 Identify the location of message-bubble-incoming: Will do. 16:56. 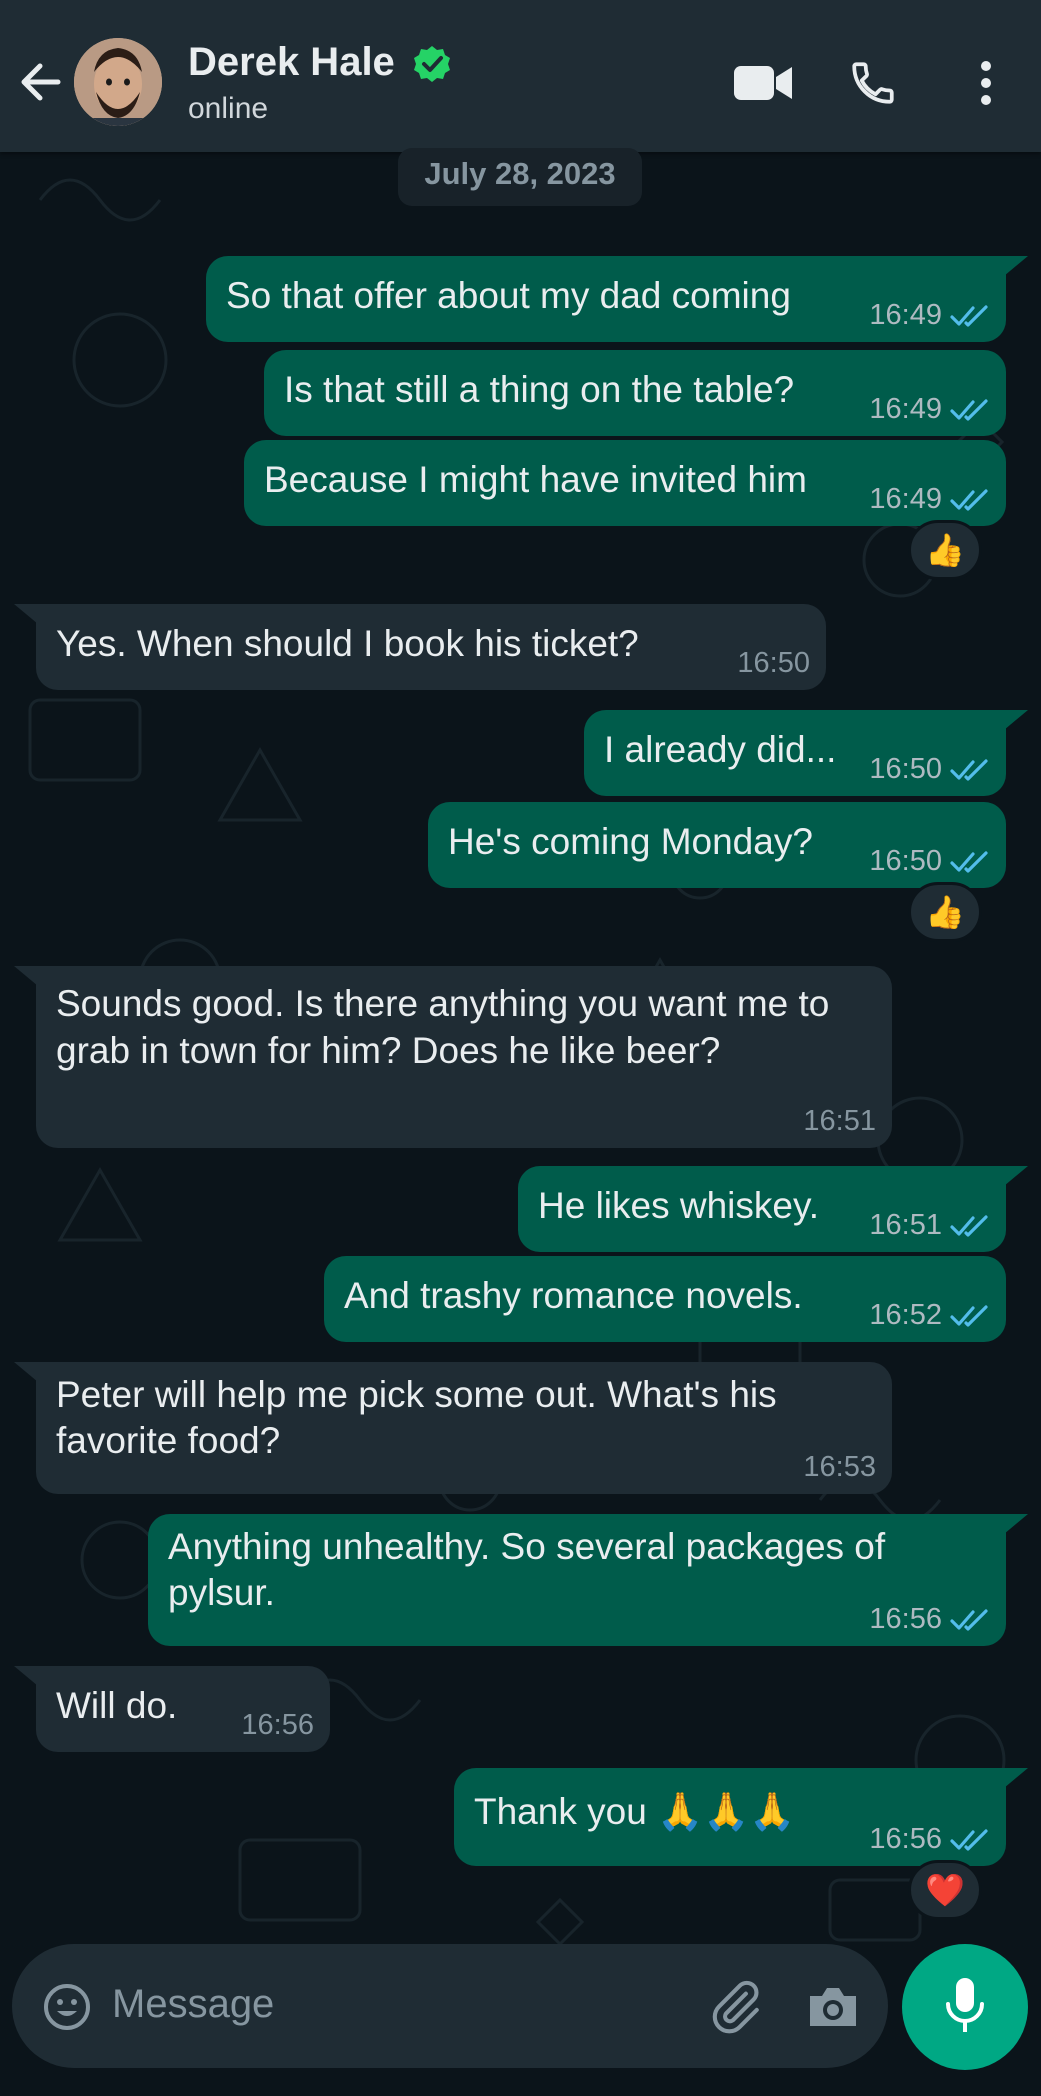
(172, 1709).